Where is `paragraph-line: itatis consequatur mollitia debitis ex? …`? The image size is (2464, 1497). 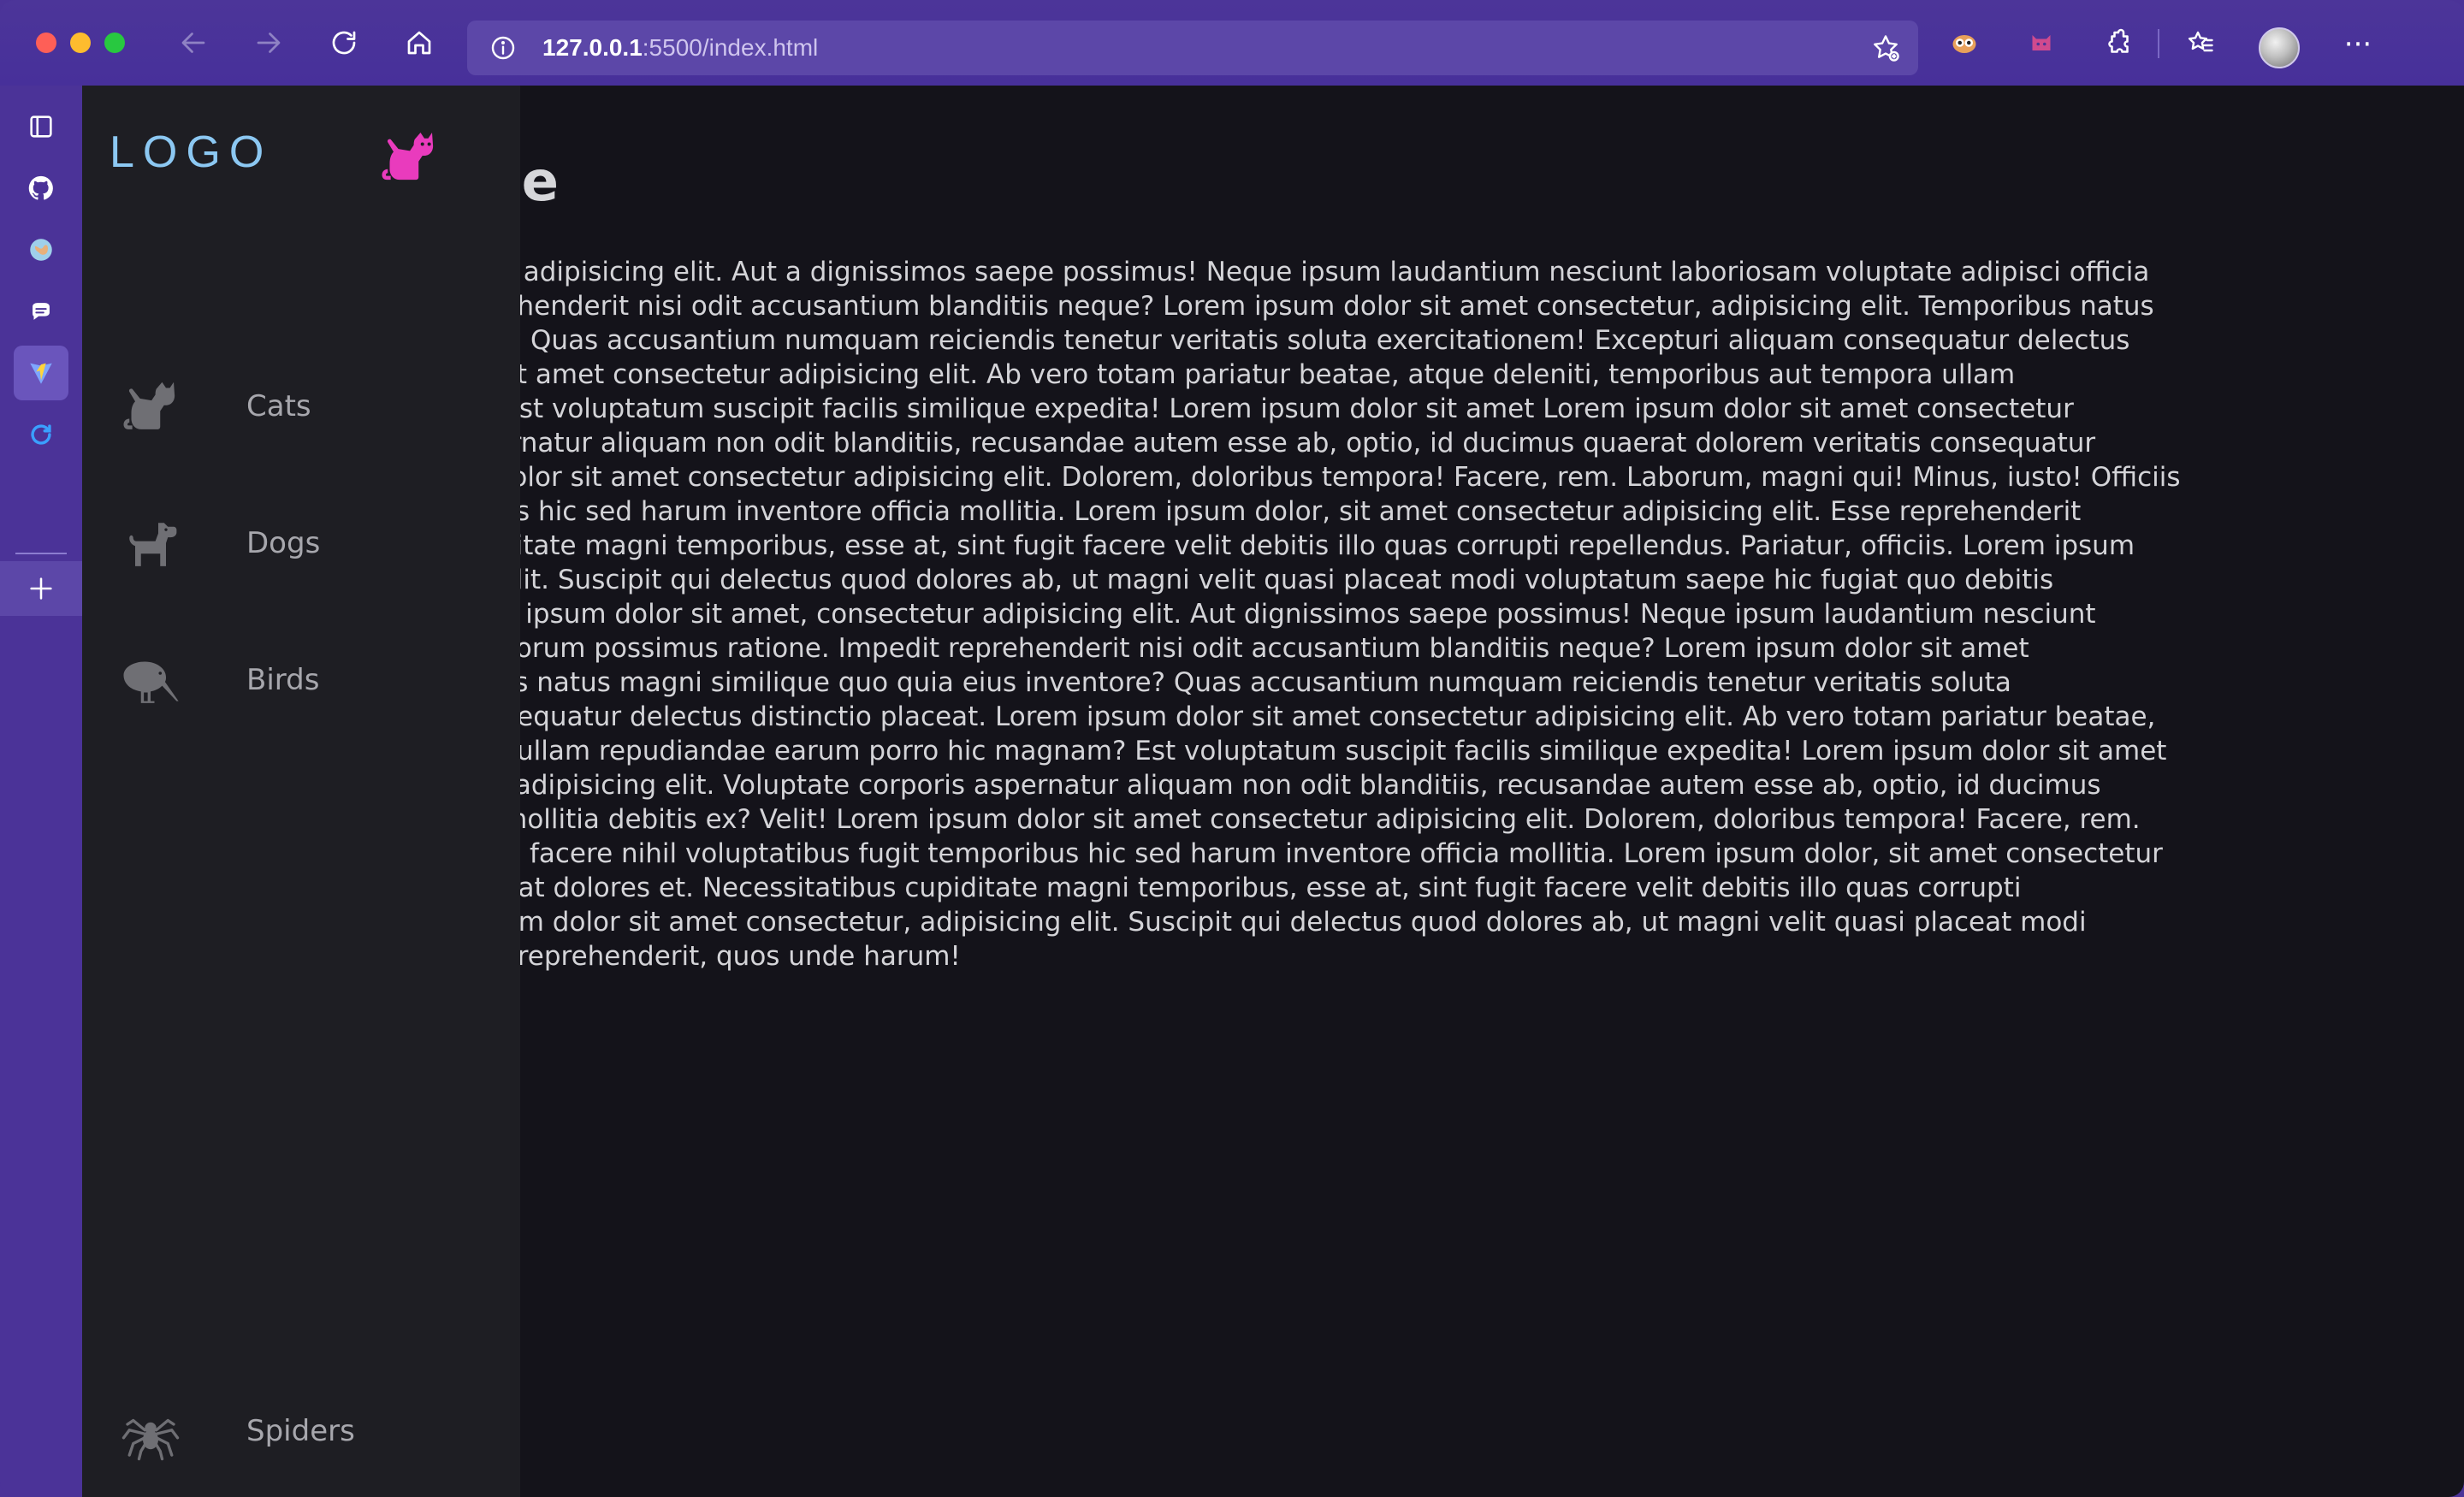
paragraph-line: itatis consequatur mollitia debitis ex? … is located at coordinates (1197, 819).